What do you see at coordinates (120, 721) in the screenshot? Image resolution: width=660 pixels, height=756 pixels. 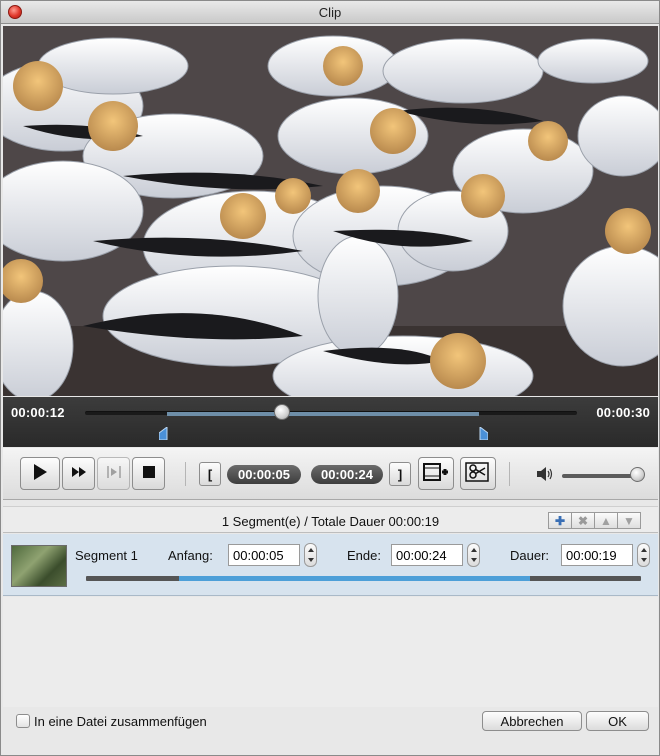 I see `merge-label: In eine Datei zusammenfügen` at bounding box center [120, 721].